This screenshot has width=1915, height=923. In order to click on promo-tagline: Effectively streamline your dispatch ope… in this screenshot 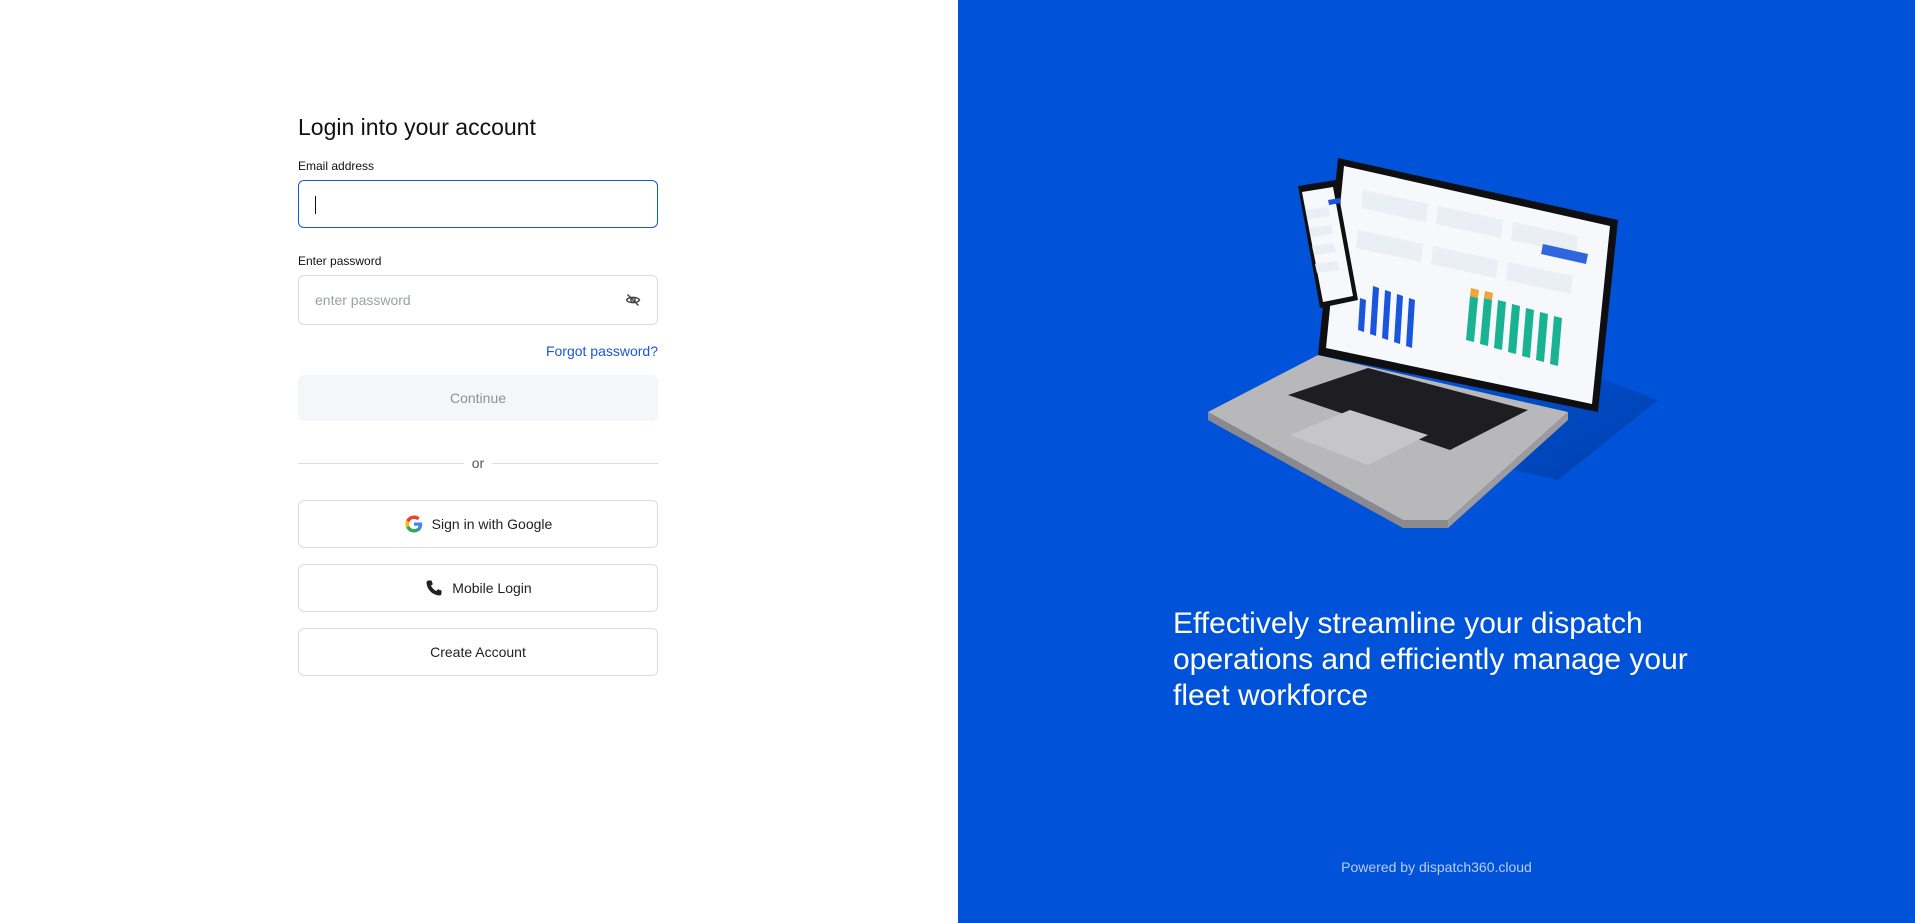, I will do `click(1430, 659)`.